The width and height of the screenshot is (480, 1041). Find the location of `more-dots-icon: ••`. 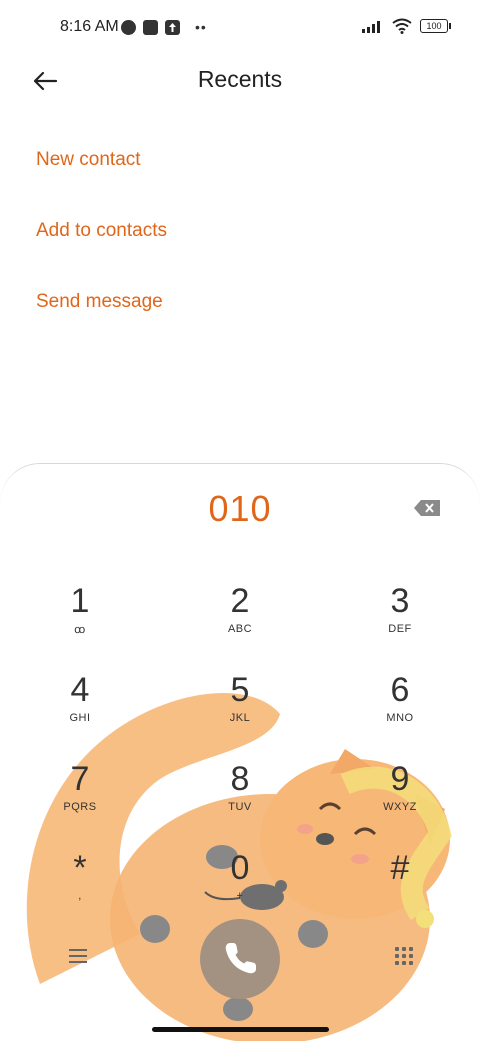

more-dots-icon: •• is located at coordinates (201, 27).